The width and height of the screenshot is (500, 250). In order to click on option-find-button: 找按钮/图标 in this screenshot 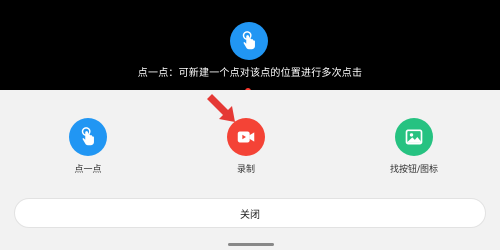, I will do `click(414, 146)`.